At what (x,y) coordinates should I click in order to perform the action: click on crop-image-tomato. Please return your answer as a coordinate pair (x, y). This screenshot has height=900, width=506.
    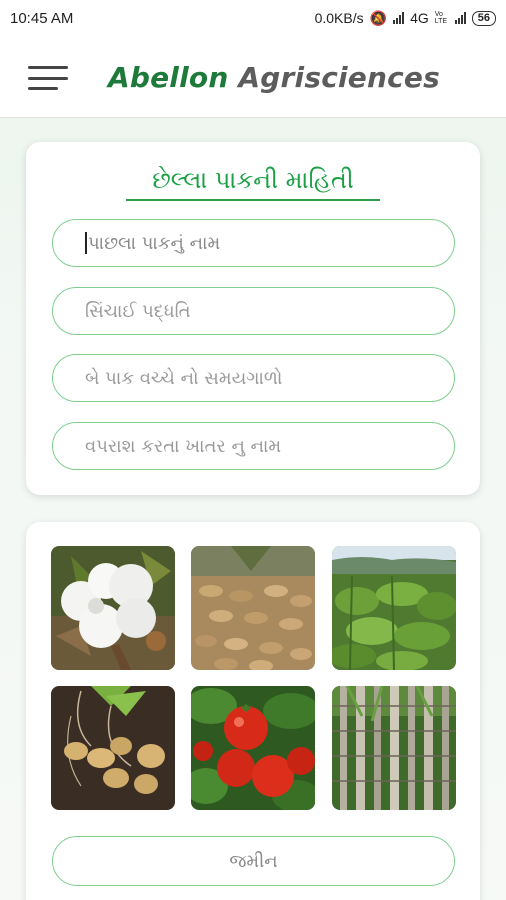
    Looking at the image, I should click on (253, 748).